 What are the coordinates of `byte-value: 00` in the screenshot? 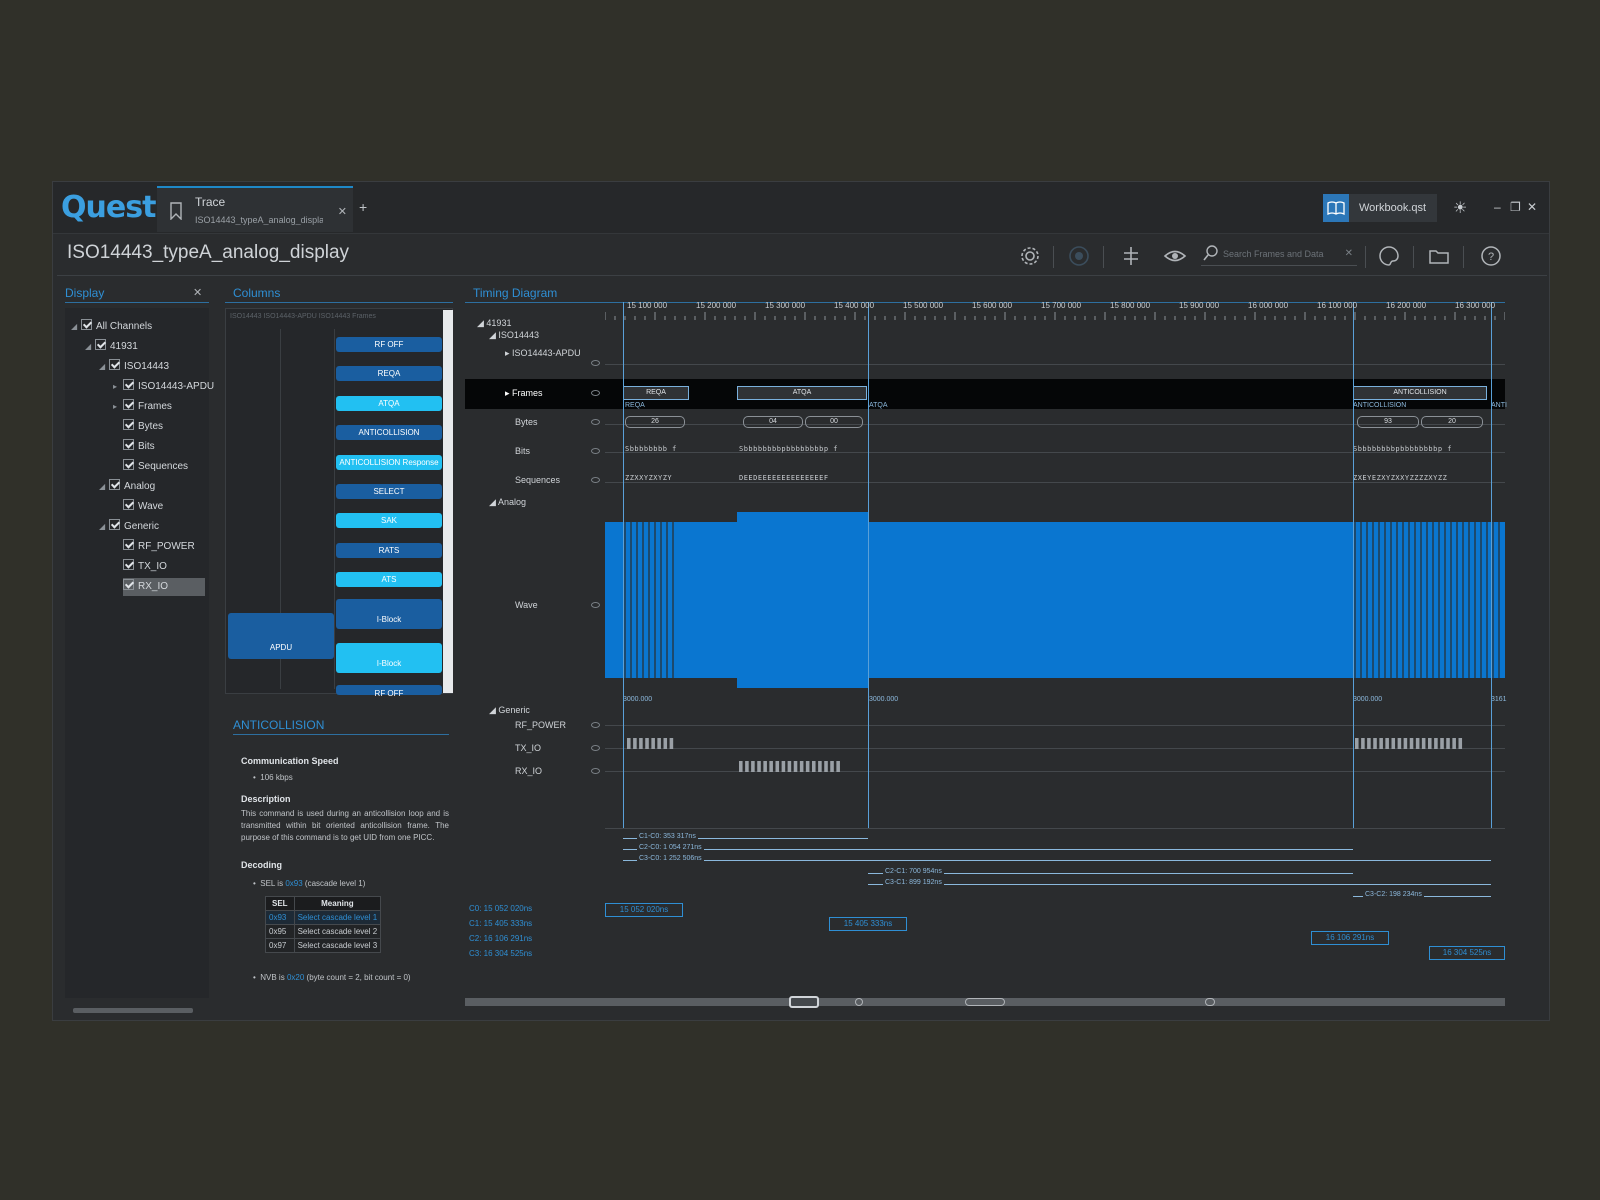 It's located at (834, 422).